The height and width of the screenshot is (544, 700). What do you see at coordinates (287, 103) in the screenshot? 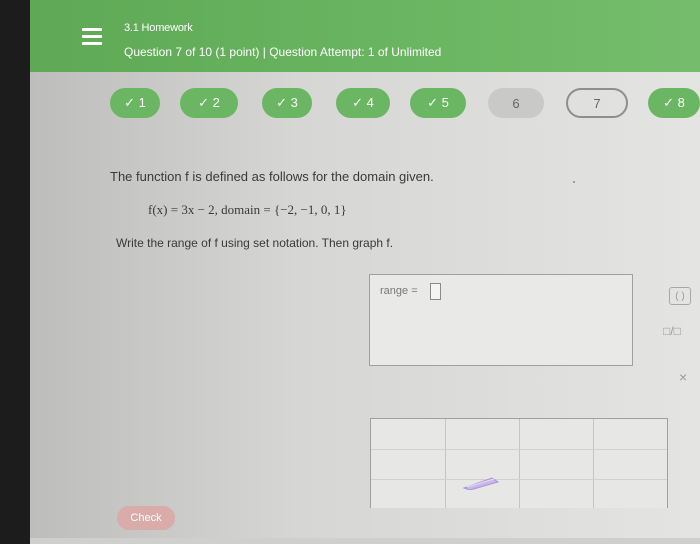
I see `question-nav-3: ✓ 3` at bounding box center [287, 103].